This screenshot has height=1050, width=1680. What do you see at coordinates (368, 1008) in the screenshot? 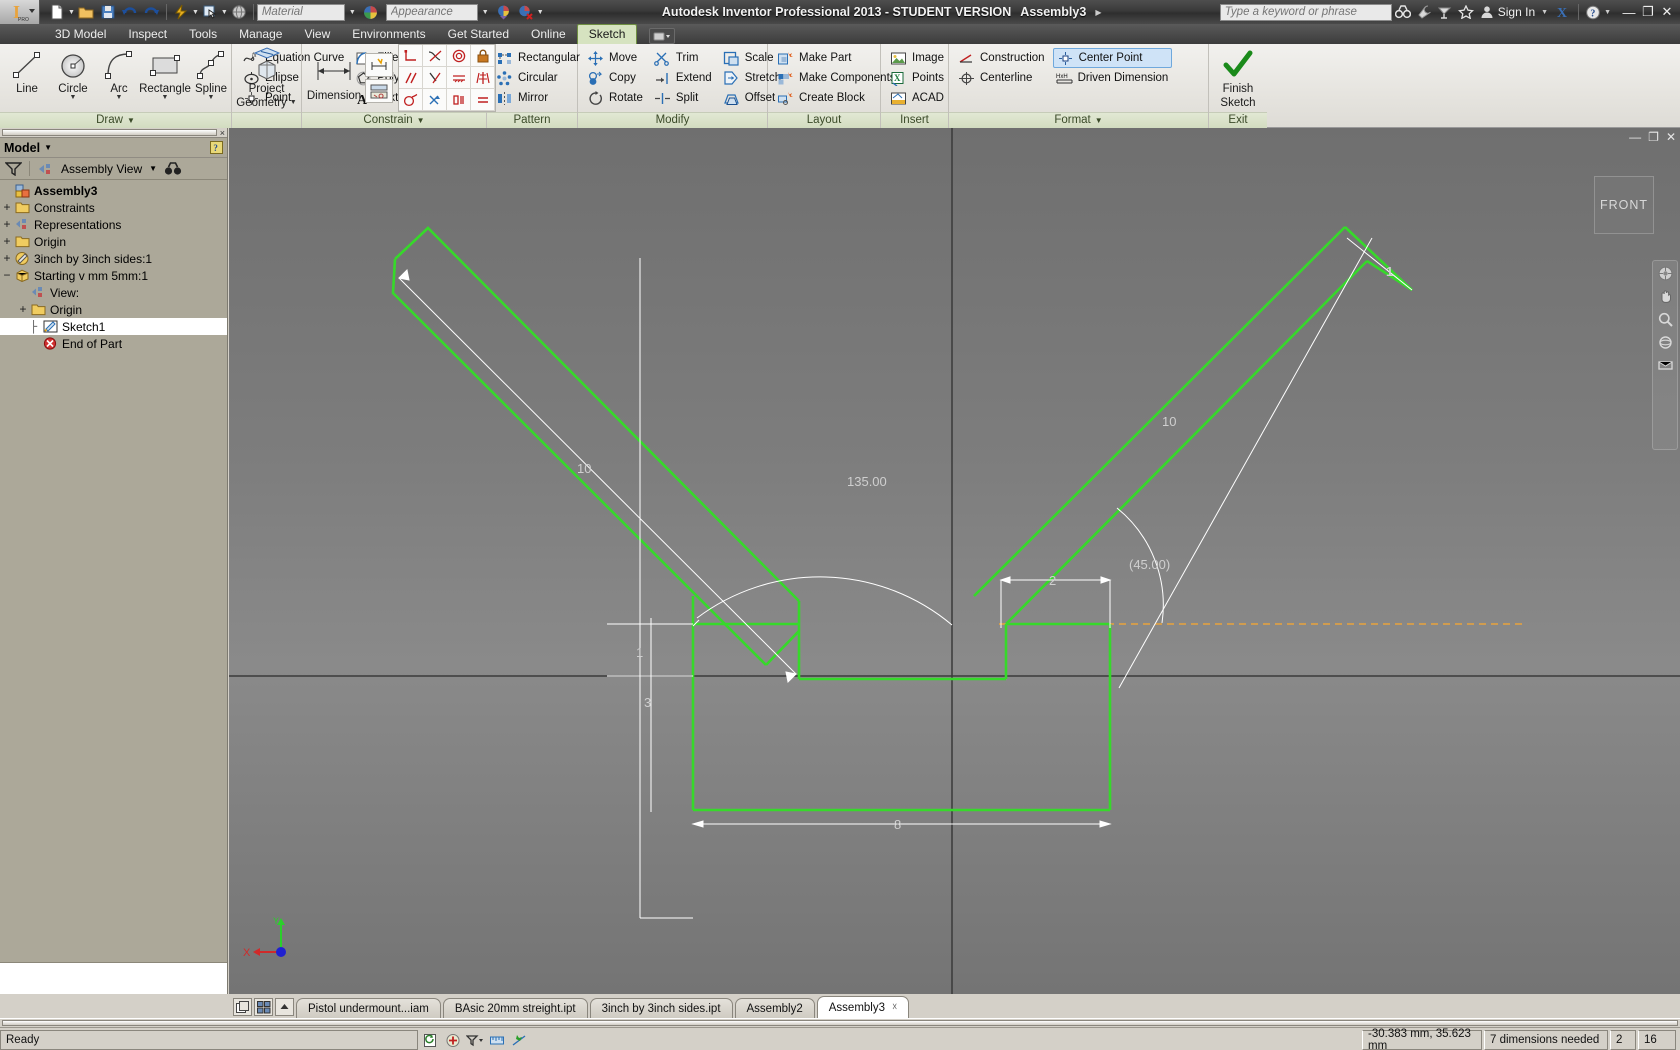
I see `doc-tab-pistol-undermount: Pistol undermount...iam` at bounding box center [368, 1008].